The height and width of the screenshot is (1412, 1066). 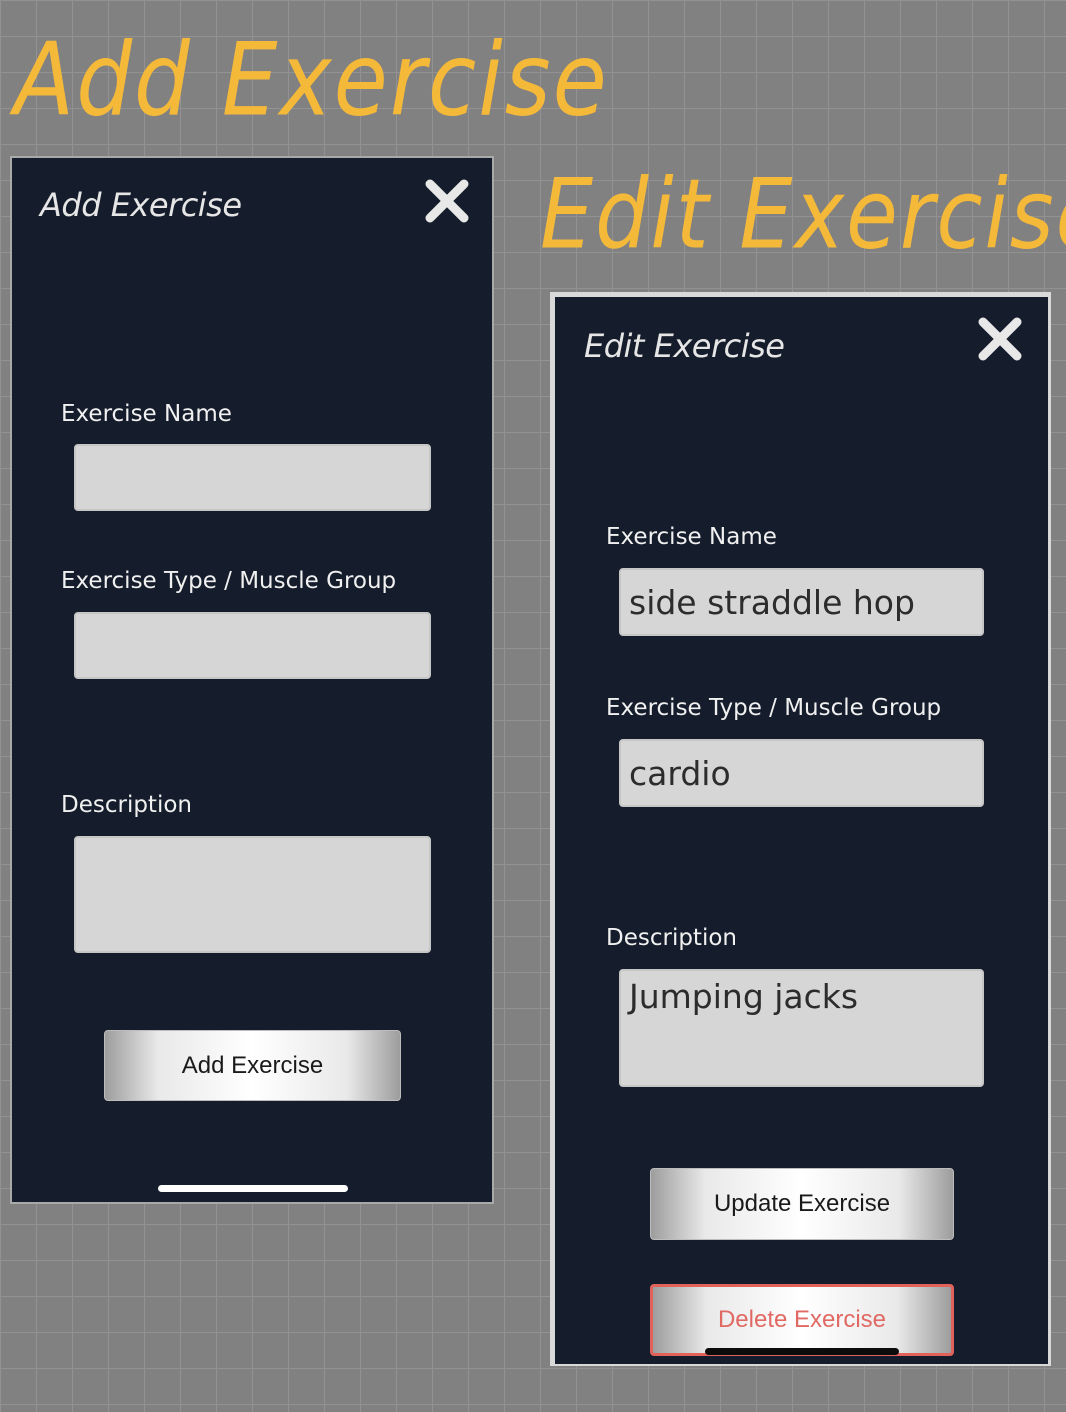 I want to click on edit-close-button, so click(x=1000, y=339).